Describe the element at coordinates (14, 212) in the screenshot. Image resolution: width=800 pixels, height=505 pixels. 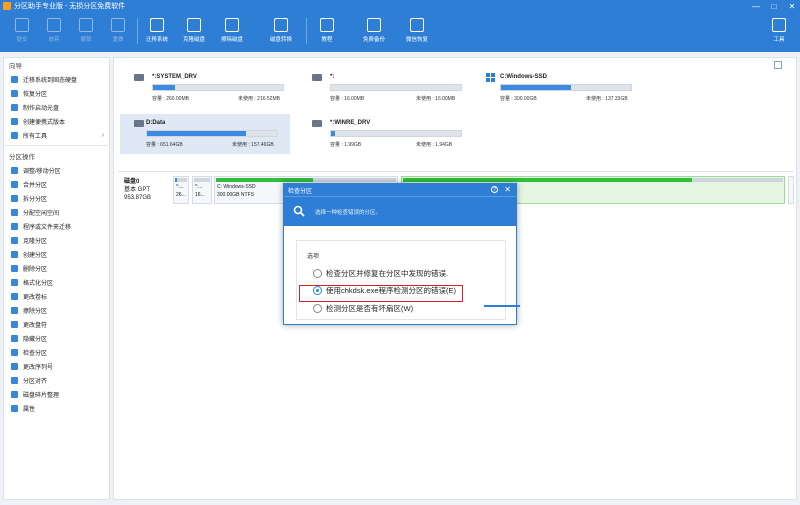
I see `allocate-icon` at that location.